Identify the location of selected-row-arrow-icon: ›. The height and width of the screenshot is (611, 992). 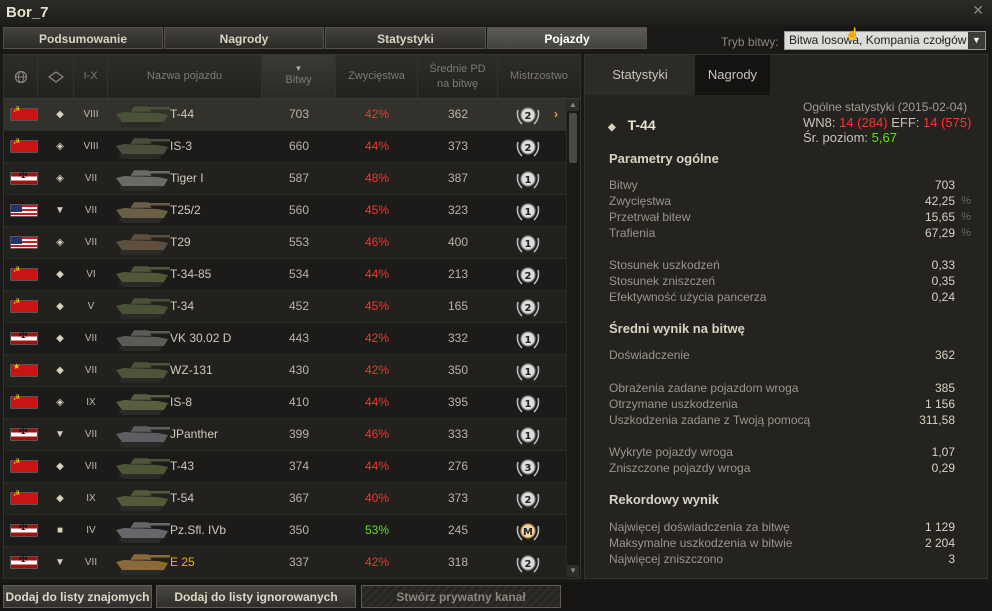
(556, 114).